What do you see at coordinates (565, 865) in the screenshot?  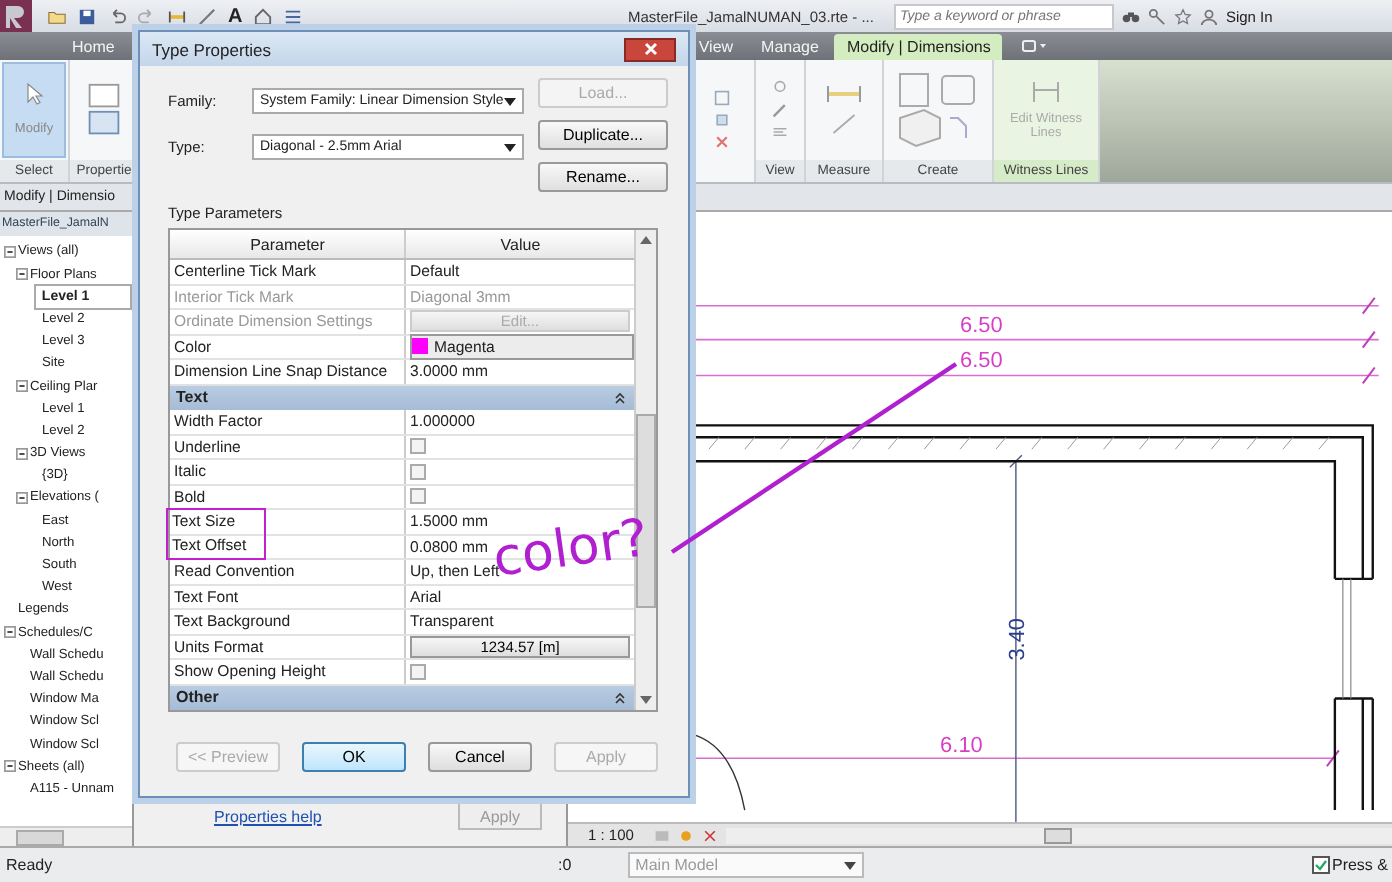 I see `workset-indicator: :0` at bounding box center [565, 865].